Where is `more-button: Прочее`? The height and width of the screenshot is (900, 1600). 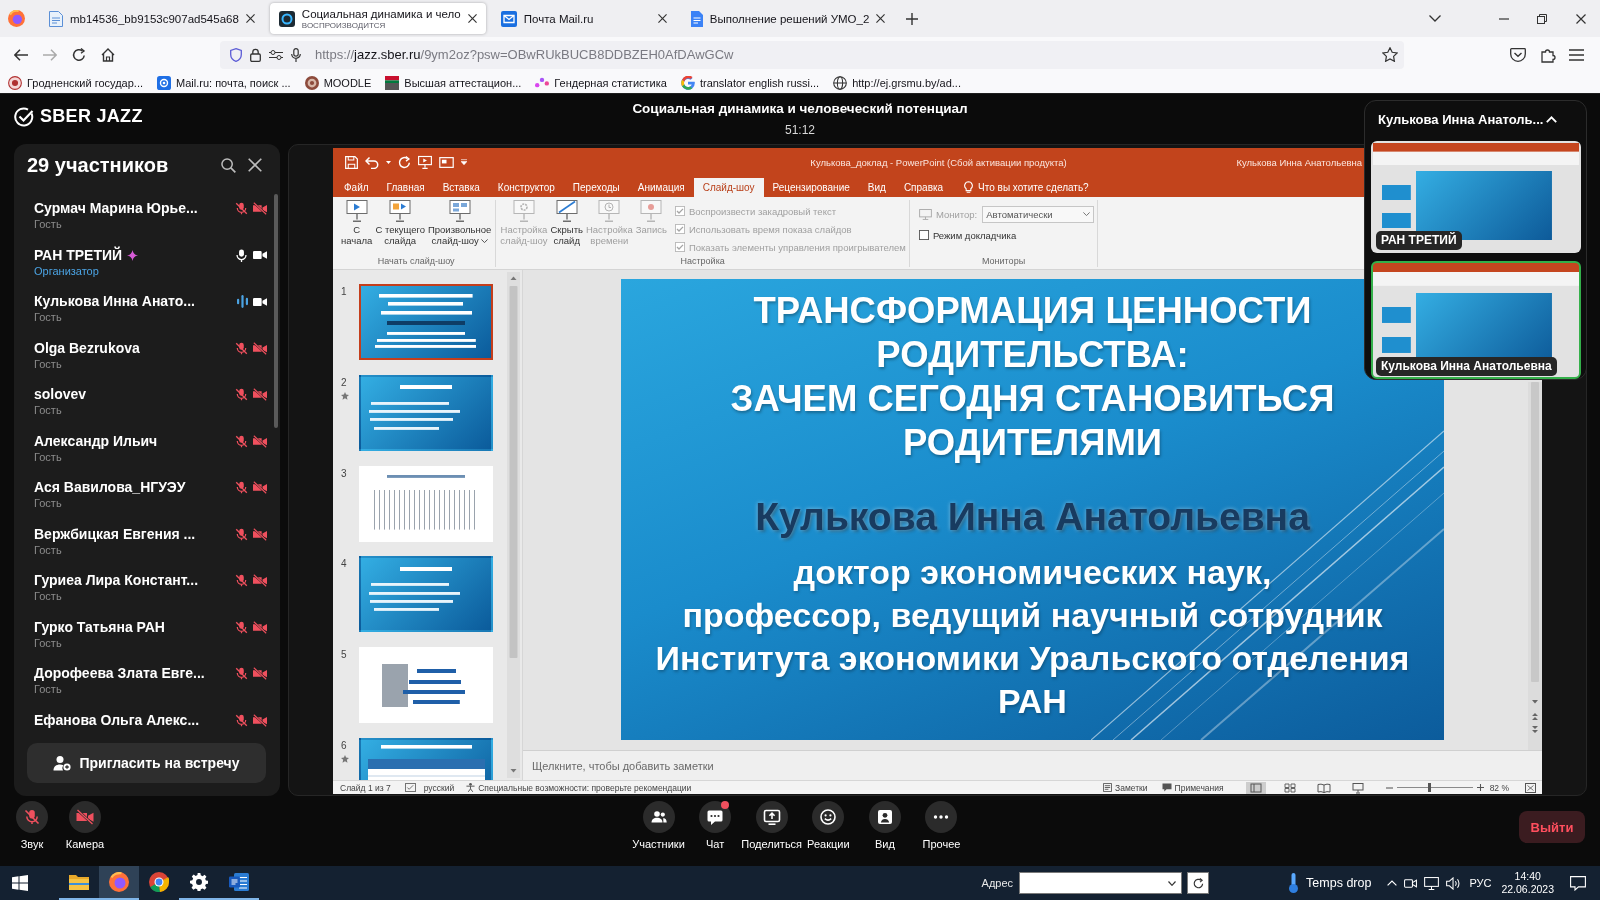
more-button: Прочее is located at coordinates (941, 826).